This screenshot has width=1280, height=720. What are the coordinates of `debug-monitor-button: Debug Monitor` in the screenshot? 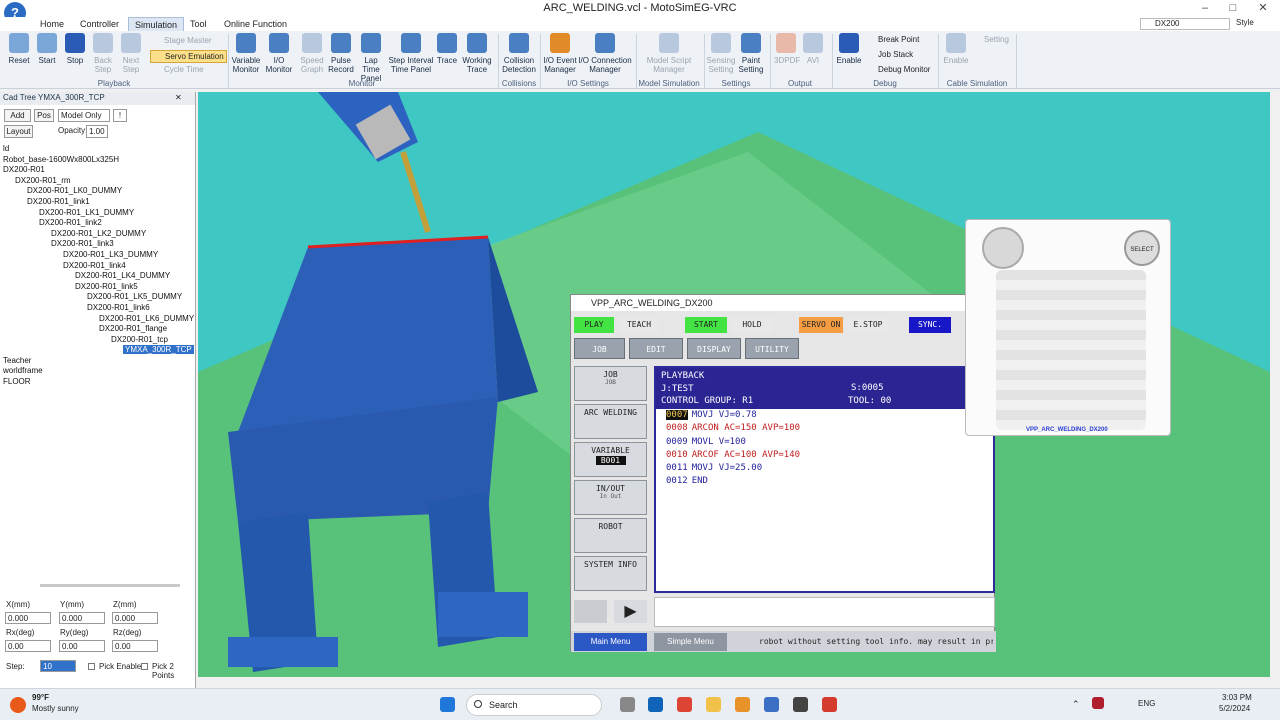 It's located at (898, 69).